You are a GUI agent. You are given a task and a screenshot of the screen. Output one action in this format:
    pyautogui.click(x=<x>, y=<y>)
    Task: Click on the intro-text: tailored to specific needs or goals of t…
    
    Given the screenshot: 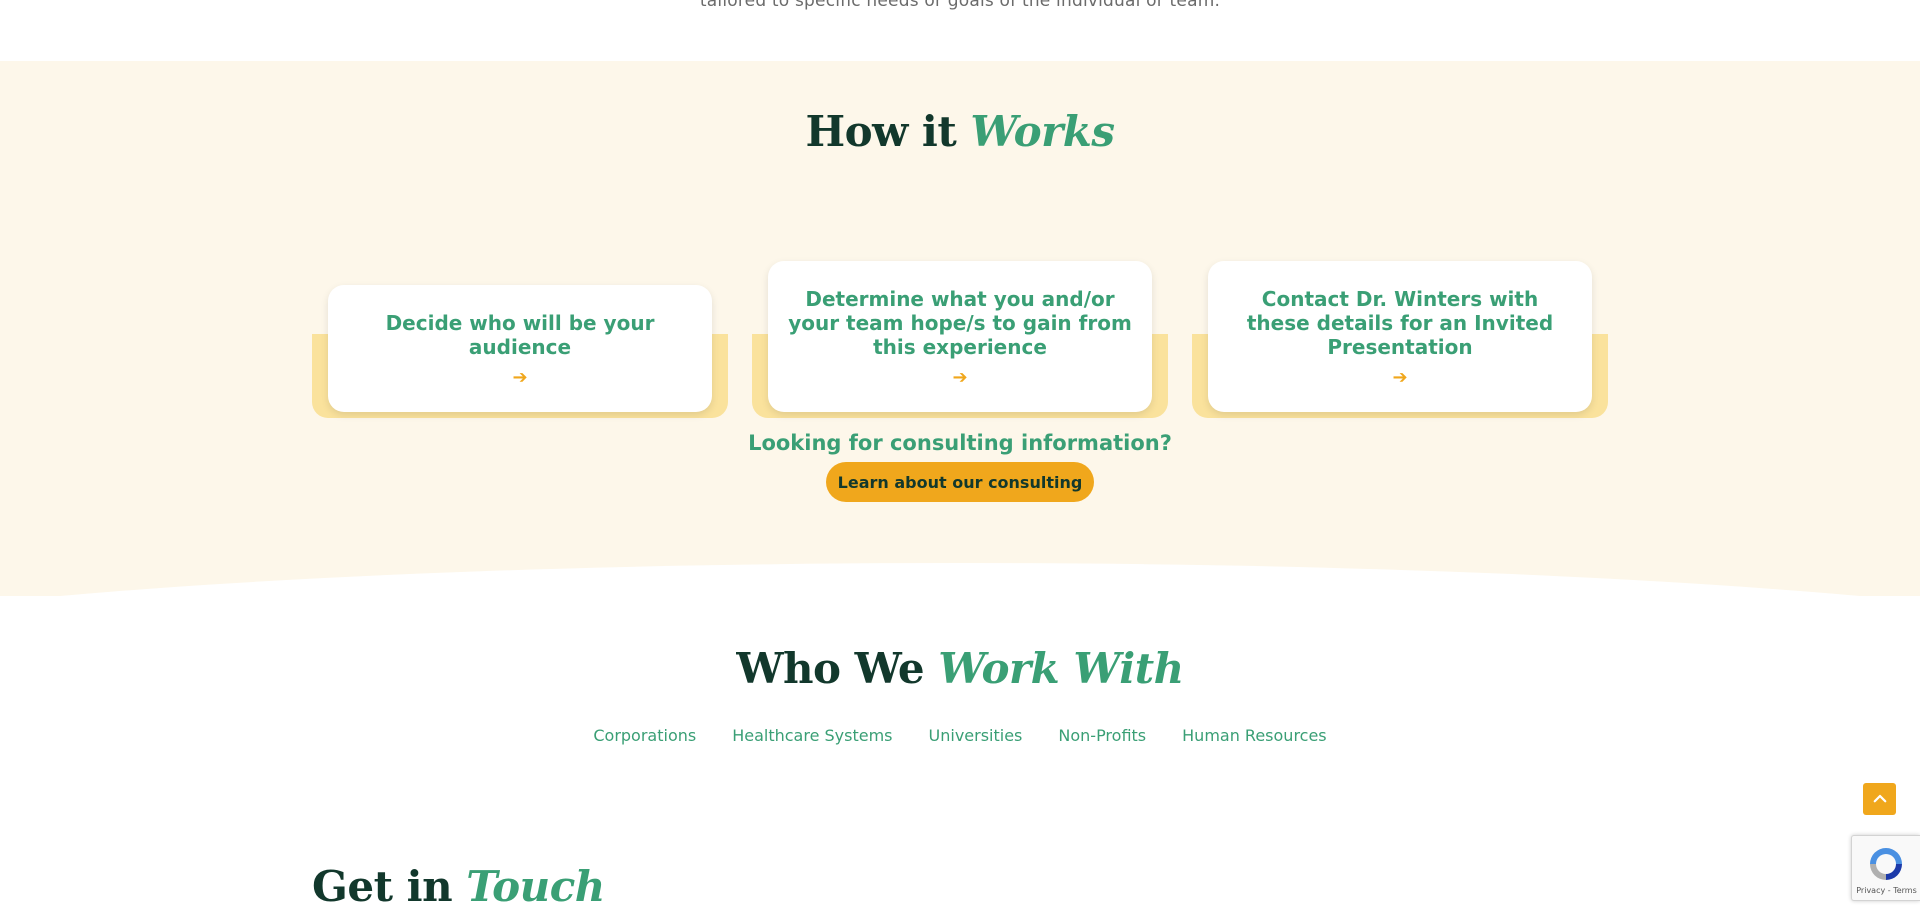 What is the action you would take?
    pyautogui.click(x=960, y=5)
    